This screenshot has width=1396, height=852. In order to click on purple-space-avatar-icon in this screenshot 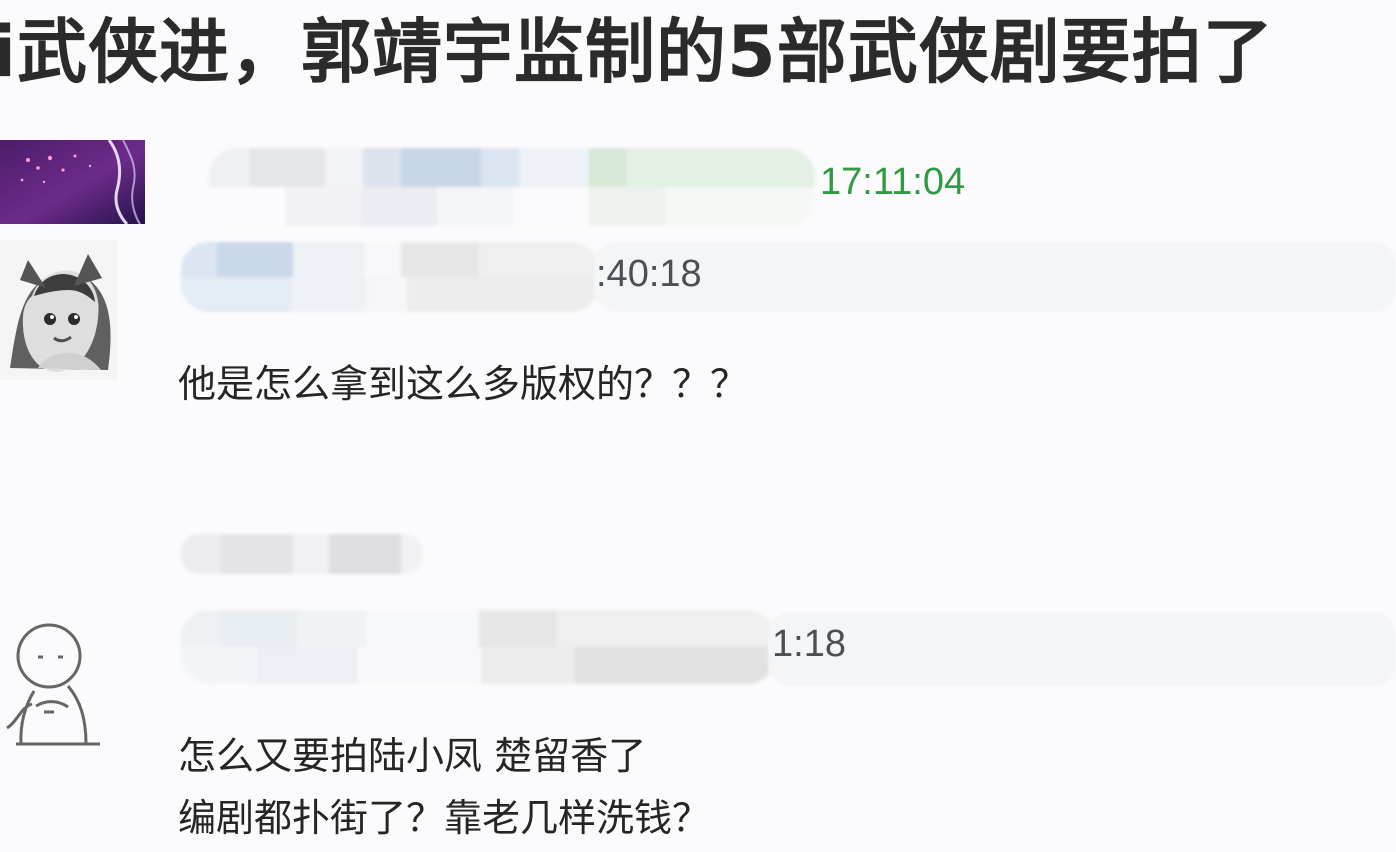, I will do `click(72, 182)`.